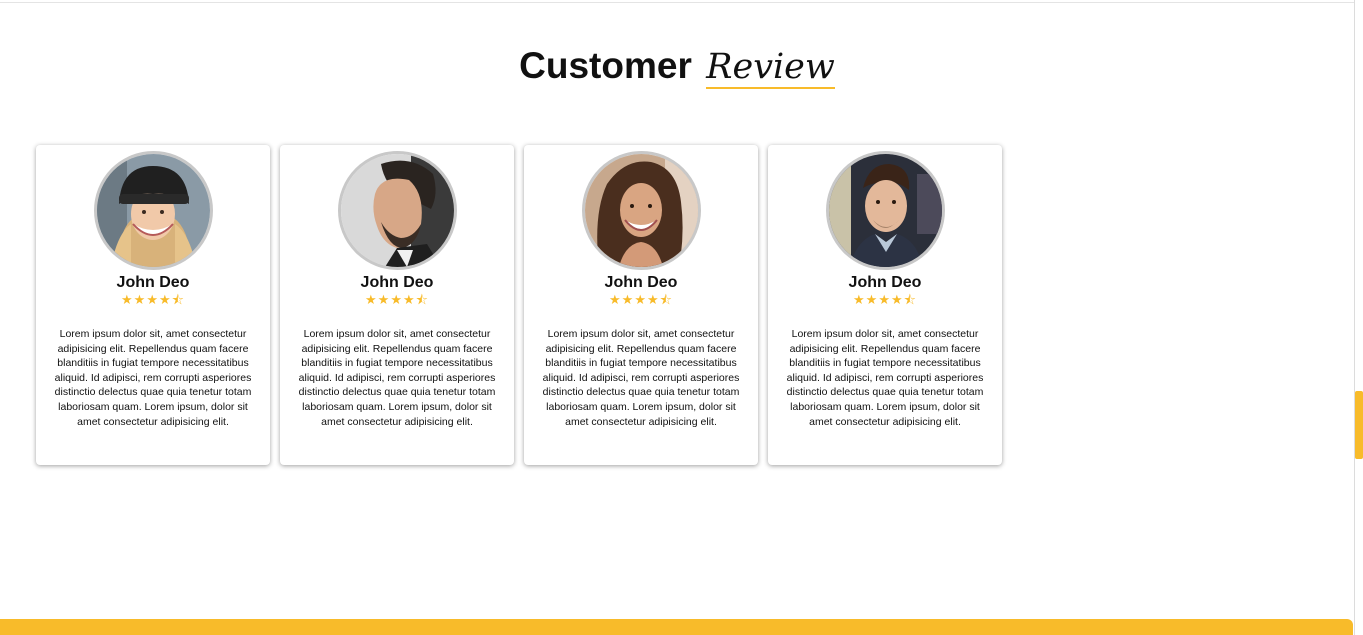  What do you see at coordinates (677, 2) in the screenshot?
I see `top-divider` at bounding box center [677, 2].